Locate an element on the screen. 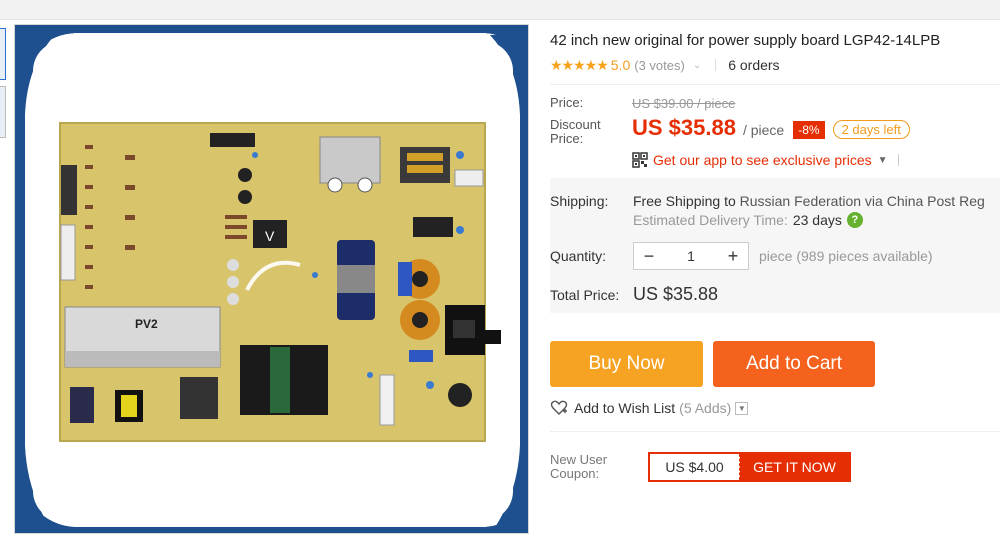 The width and height of the screenshot is (1000, 538). chevron-down-icon: ⌄ is located at coordinates (697, 65).